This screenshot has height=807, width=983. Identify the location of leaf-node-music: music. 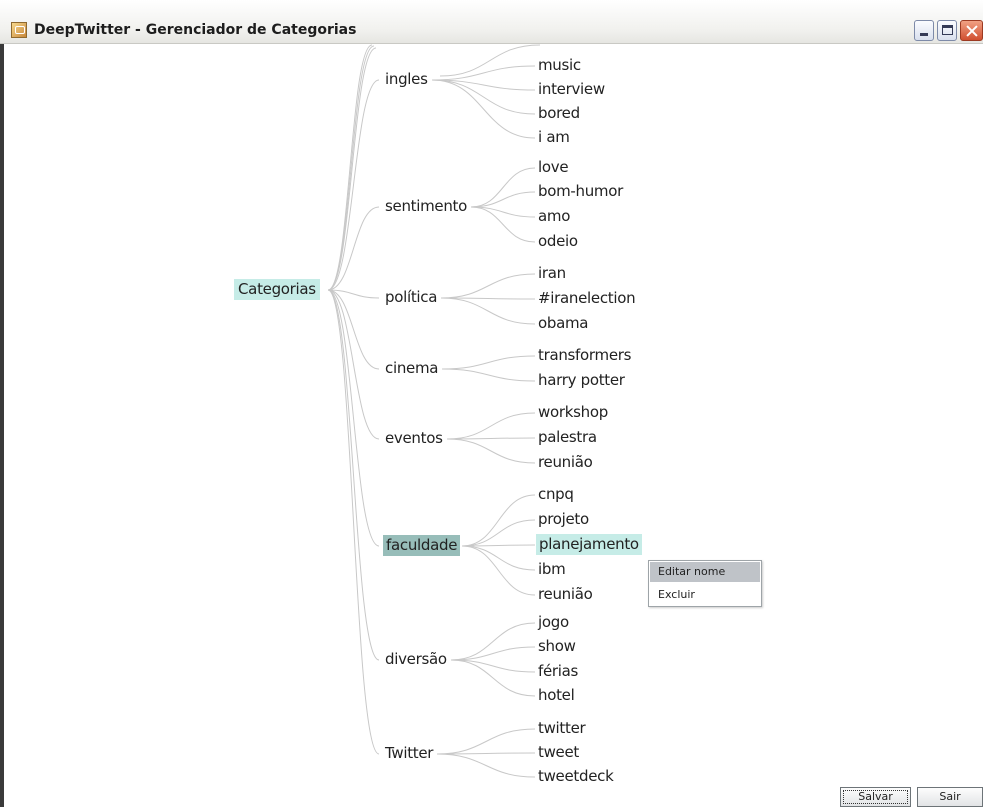
(559, 65).